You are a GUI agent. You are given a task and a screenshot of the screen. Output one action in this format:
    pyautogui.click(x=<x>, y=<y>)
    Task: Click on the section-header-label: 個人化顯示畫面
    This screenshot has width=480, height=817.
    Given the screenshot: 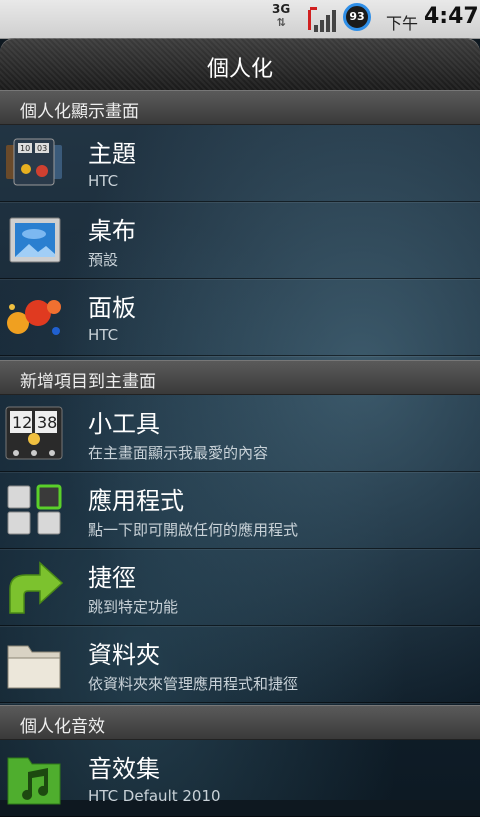 What is the action you would take?
    pyautogui.click(x=79, y=112)
    